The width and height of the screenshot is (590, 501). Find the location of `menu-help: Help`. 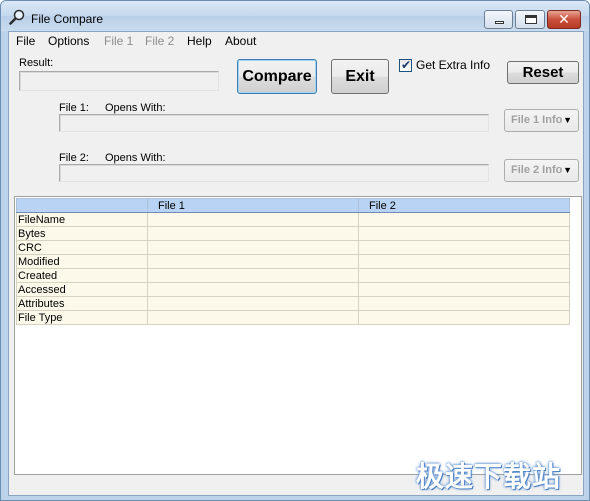

menu-help: Help is located at coordinates (199, 41).